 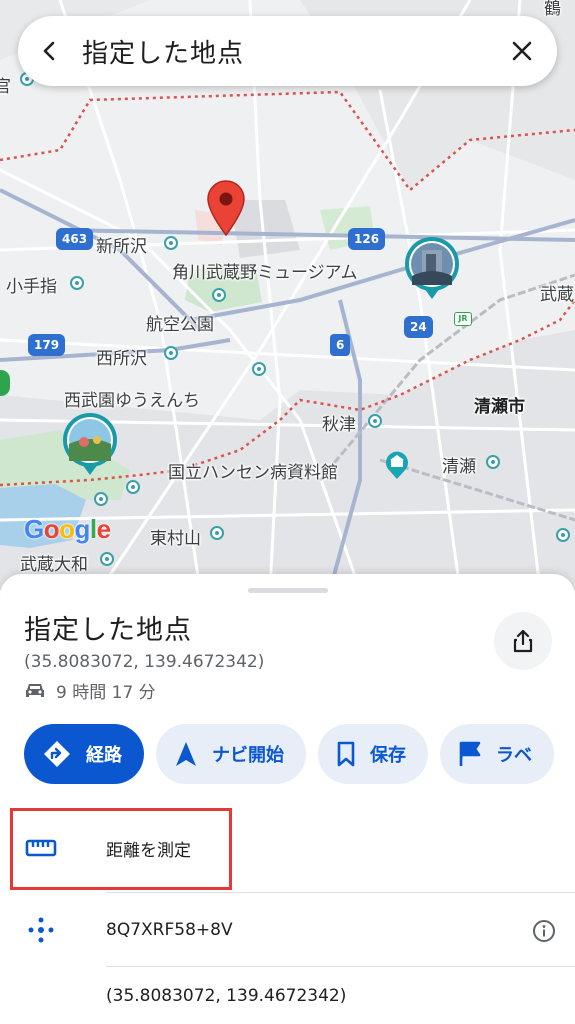 I want to click on coordinates-text: (35.8083072, 139.4672342), so click(x=226, y=996).